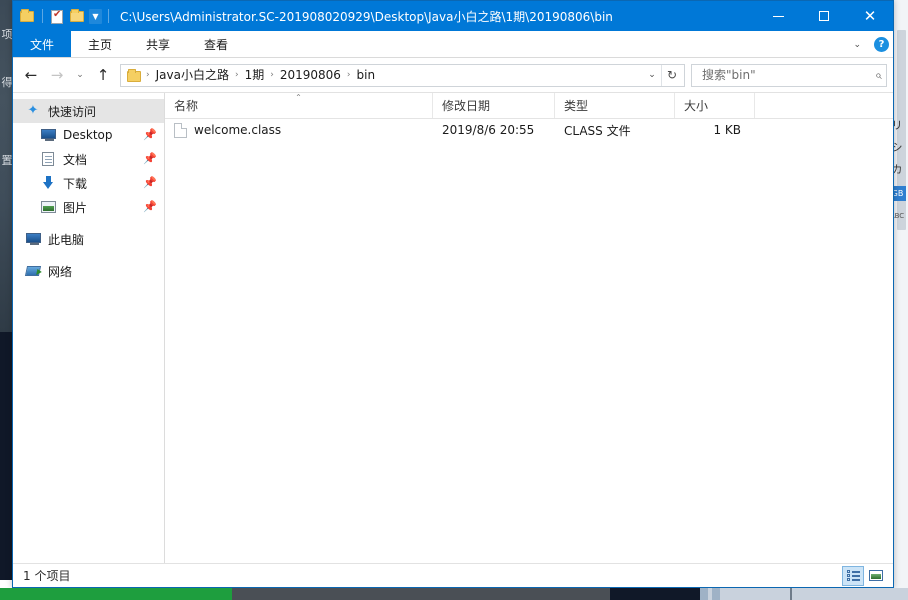 The height and width of the screenshot is (600, 908). What do you see at coordinates (27, 16) in the screenshot?
I see `folder-icon` at bounding box center [27, 16].